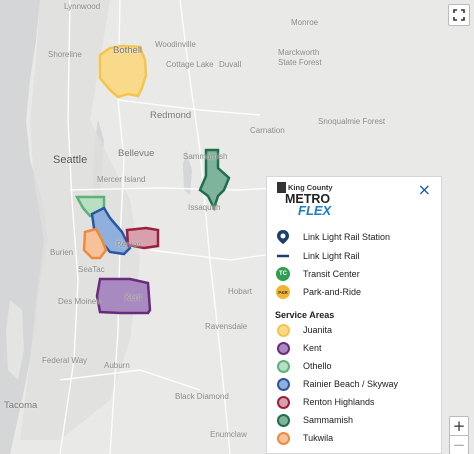  I want to click on place-label: Ravensdale, so click(226, 326).